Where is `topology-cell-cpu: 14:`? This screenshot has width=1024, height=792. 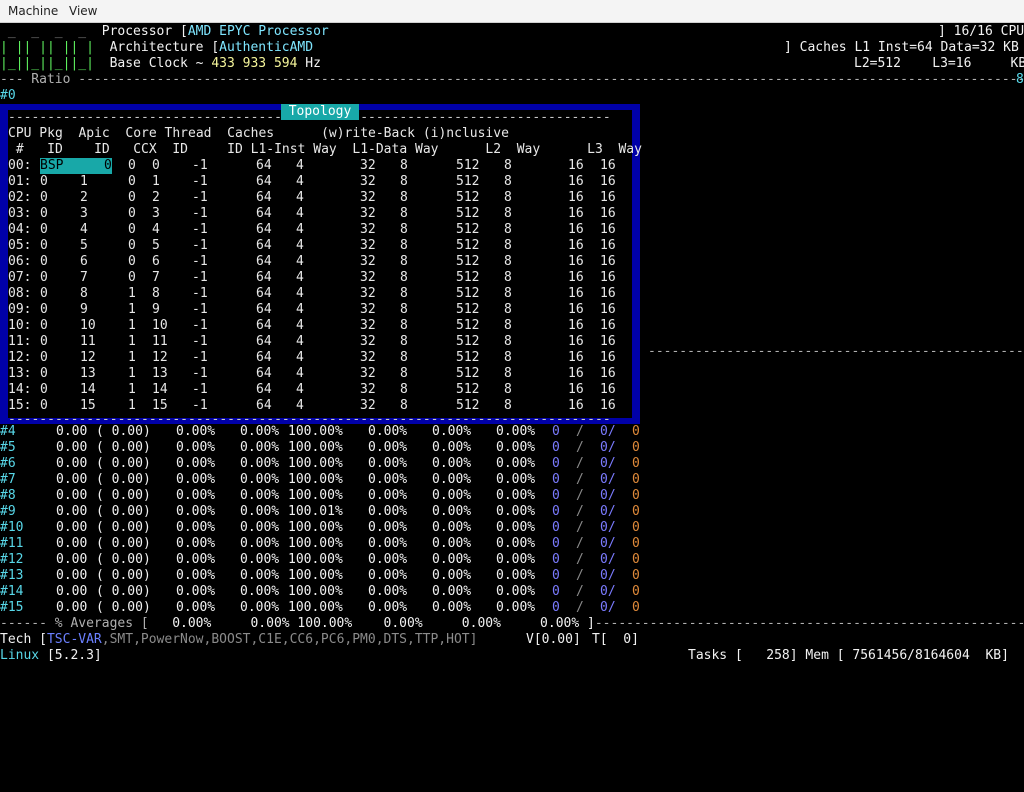
topology-cell-cpu: 14: is located at coordinates (20, 389).